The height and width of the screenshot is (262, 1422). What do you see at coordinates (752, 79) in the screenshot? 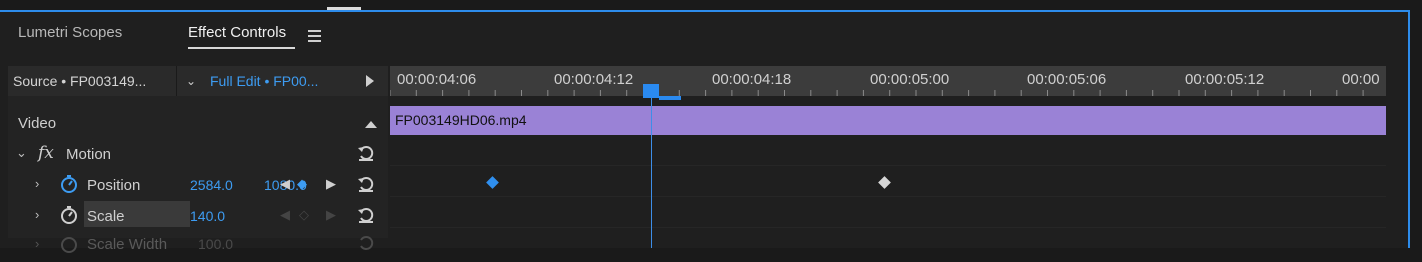
I see `timecode-label: 00:00:04:18` at bounding box center [752, 79].